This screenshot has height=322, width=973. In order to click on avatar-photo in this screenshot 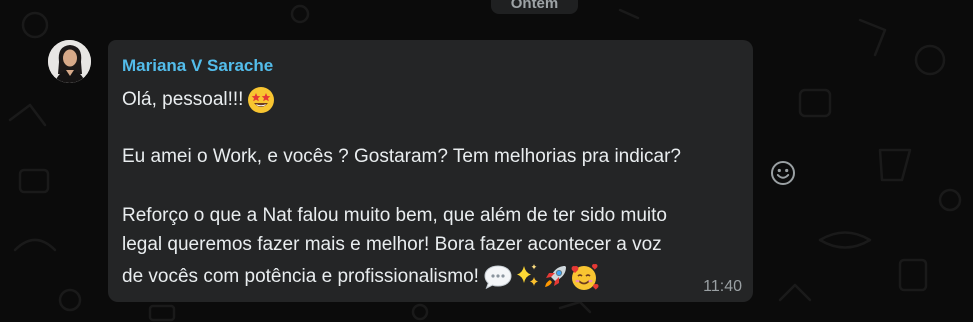, I will do `click(69, 61)`.